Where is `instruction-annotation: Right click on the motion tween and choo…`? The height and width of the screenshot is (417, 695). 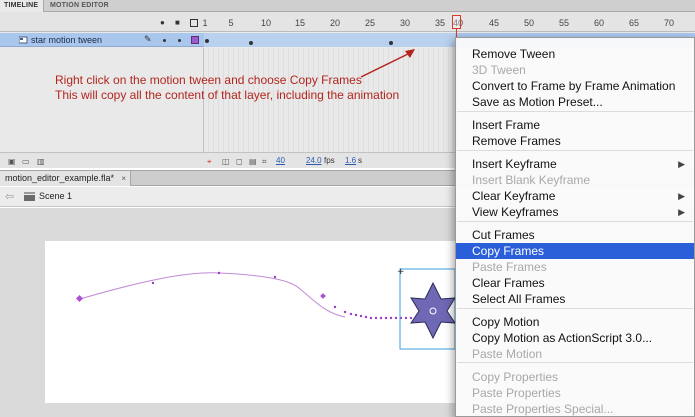
instruction-annotation: Right click on the motion tween and choo… is located at coordinates (227, 88).